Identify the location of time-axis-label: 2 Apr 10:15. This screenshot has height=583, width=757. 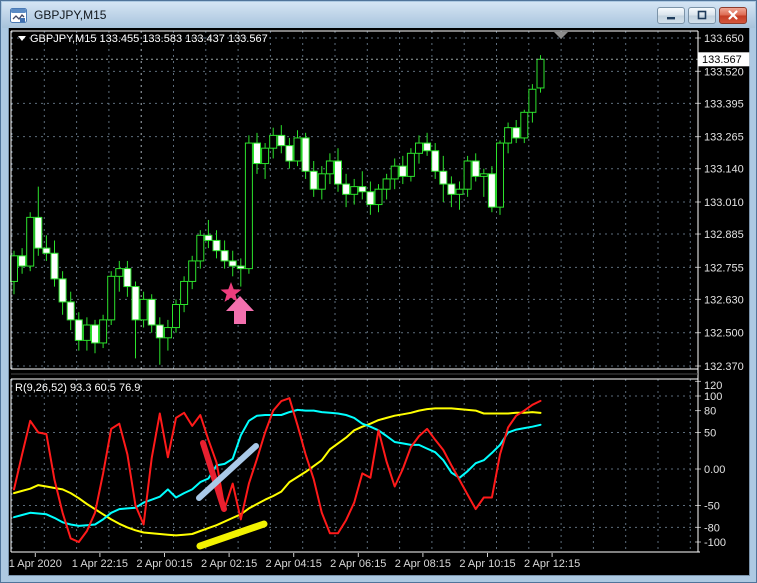
(487, 564).